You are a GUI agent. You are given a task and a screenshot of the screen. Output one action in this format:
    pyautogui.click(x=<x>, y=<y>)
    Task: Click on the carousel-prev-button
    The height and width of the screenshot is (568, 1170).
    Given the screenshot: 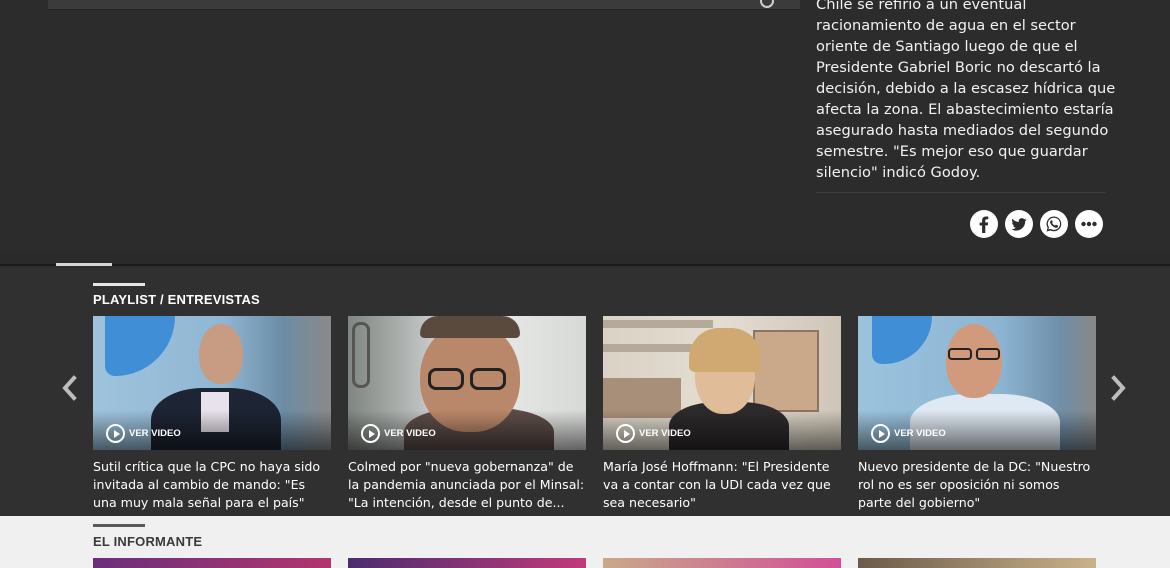 What is the action you would take?
    pyautogui.click(x=69, y=388)
    